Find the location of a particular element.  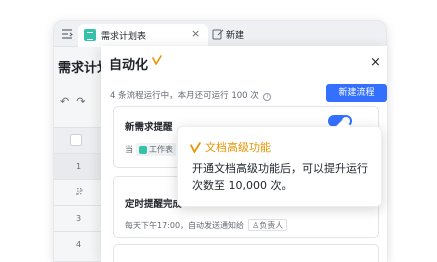

table-row: ⠿ ⤢ is located at coordinates (80, 192).